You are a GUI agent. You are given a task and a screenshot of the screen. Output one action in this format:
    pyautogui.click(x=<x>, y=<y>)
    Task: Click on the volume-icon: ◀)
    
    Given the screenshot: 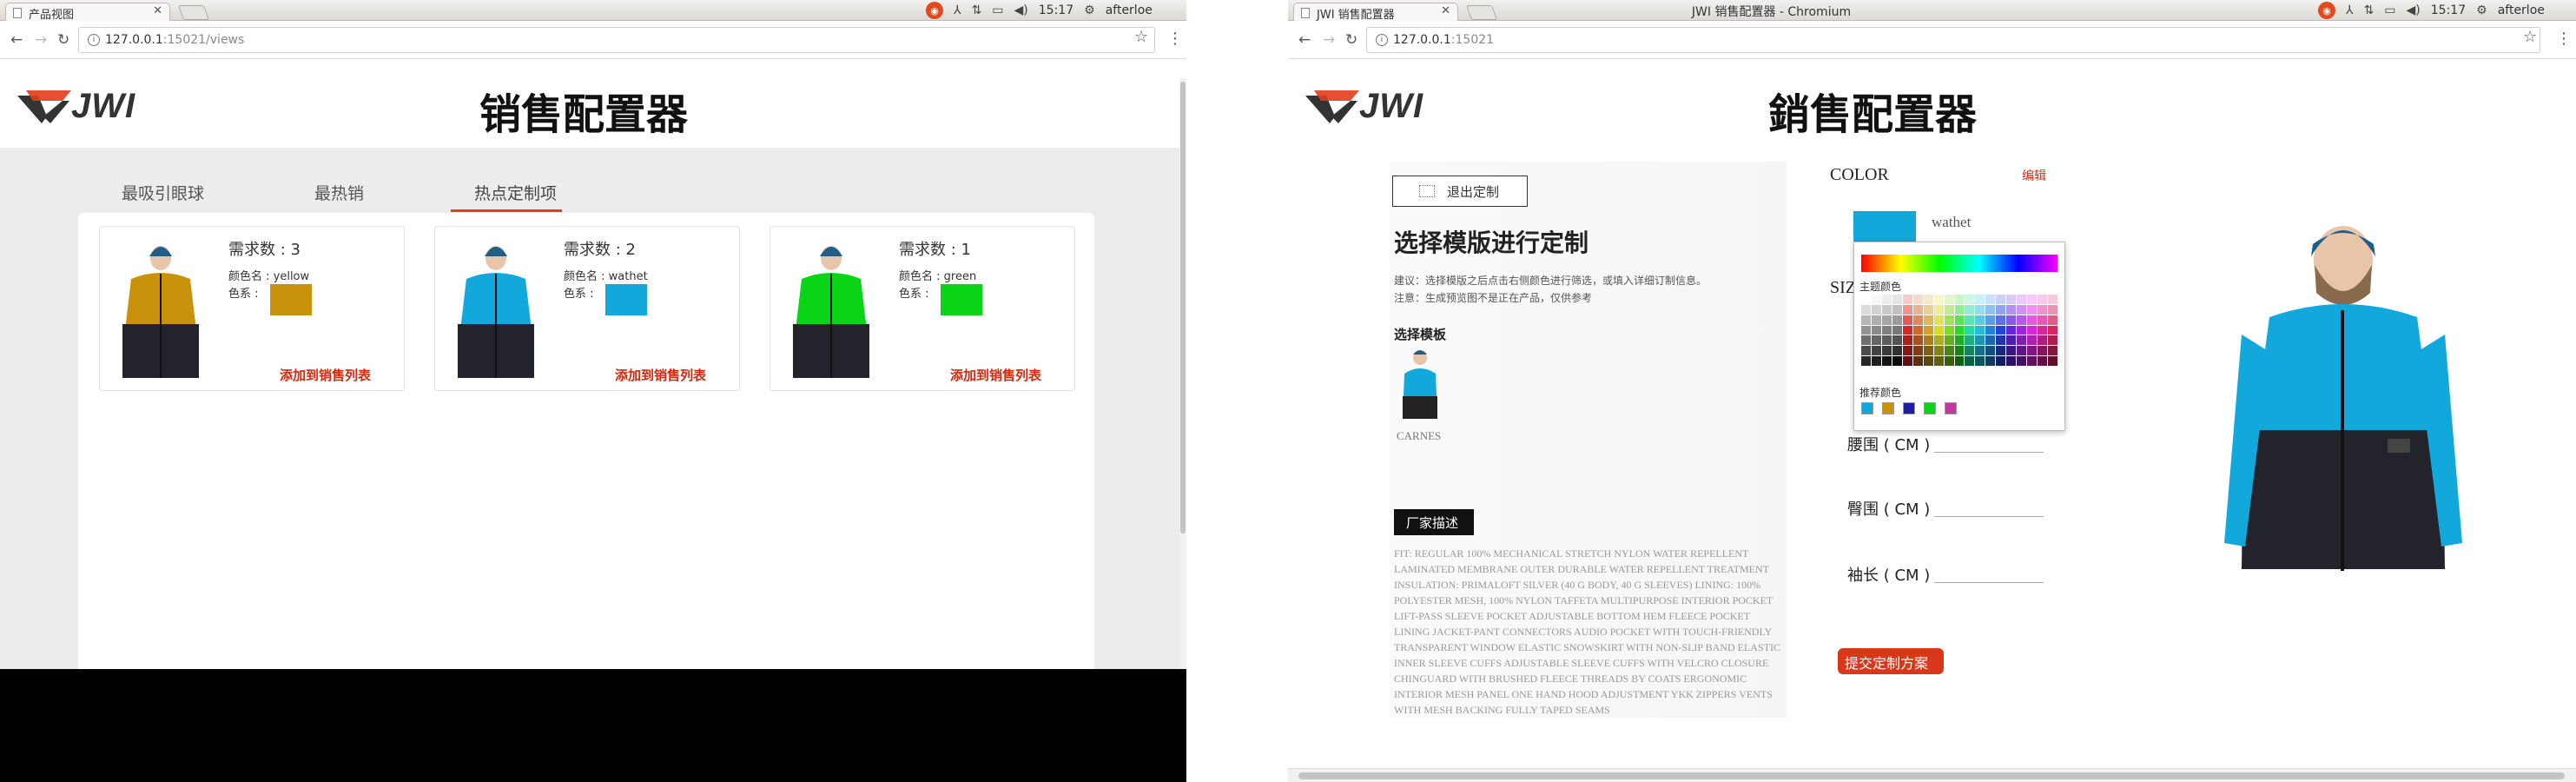 What is the action you would take?
    pyautogui.click(x=1021, y=10)
    